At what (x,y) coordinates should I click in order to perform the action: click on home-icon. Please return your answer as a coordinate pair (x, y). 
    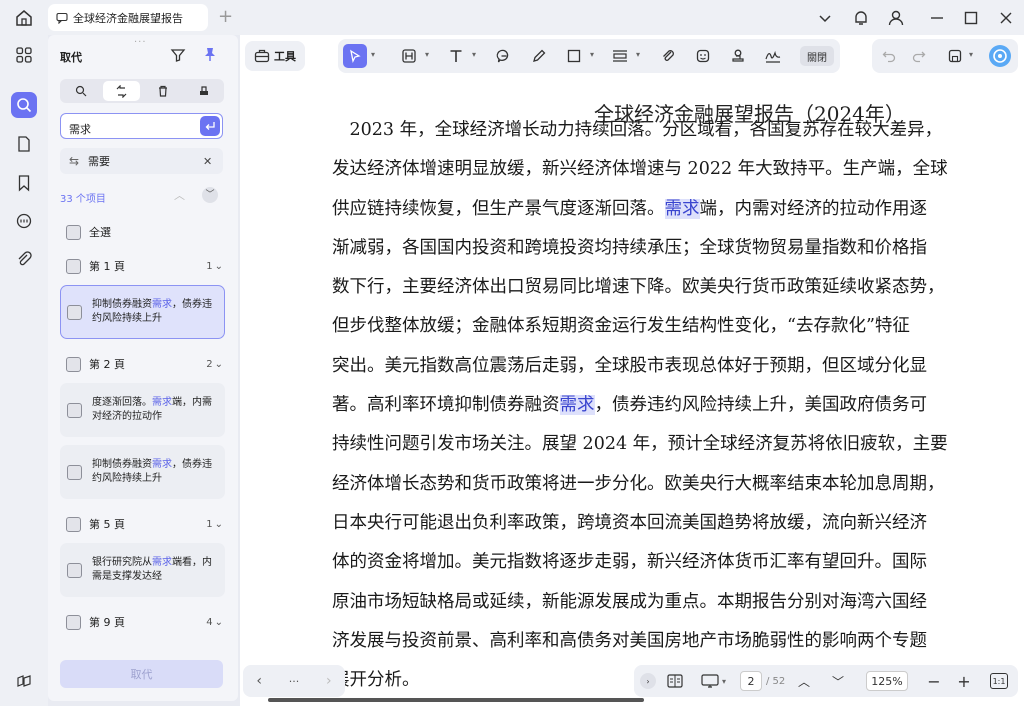
    Looking at the image, I should click on (24, 18).